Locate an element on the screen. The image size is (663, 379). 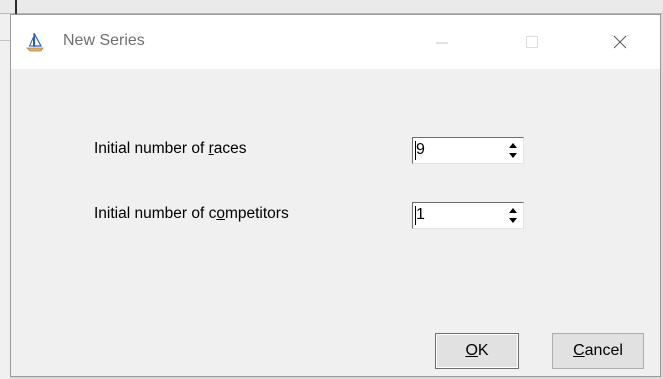
races-label: Initial number of races is located at coordinates (170, 148).